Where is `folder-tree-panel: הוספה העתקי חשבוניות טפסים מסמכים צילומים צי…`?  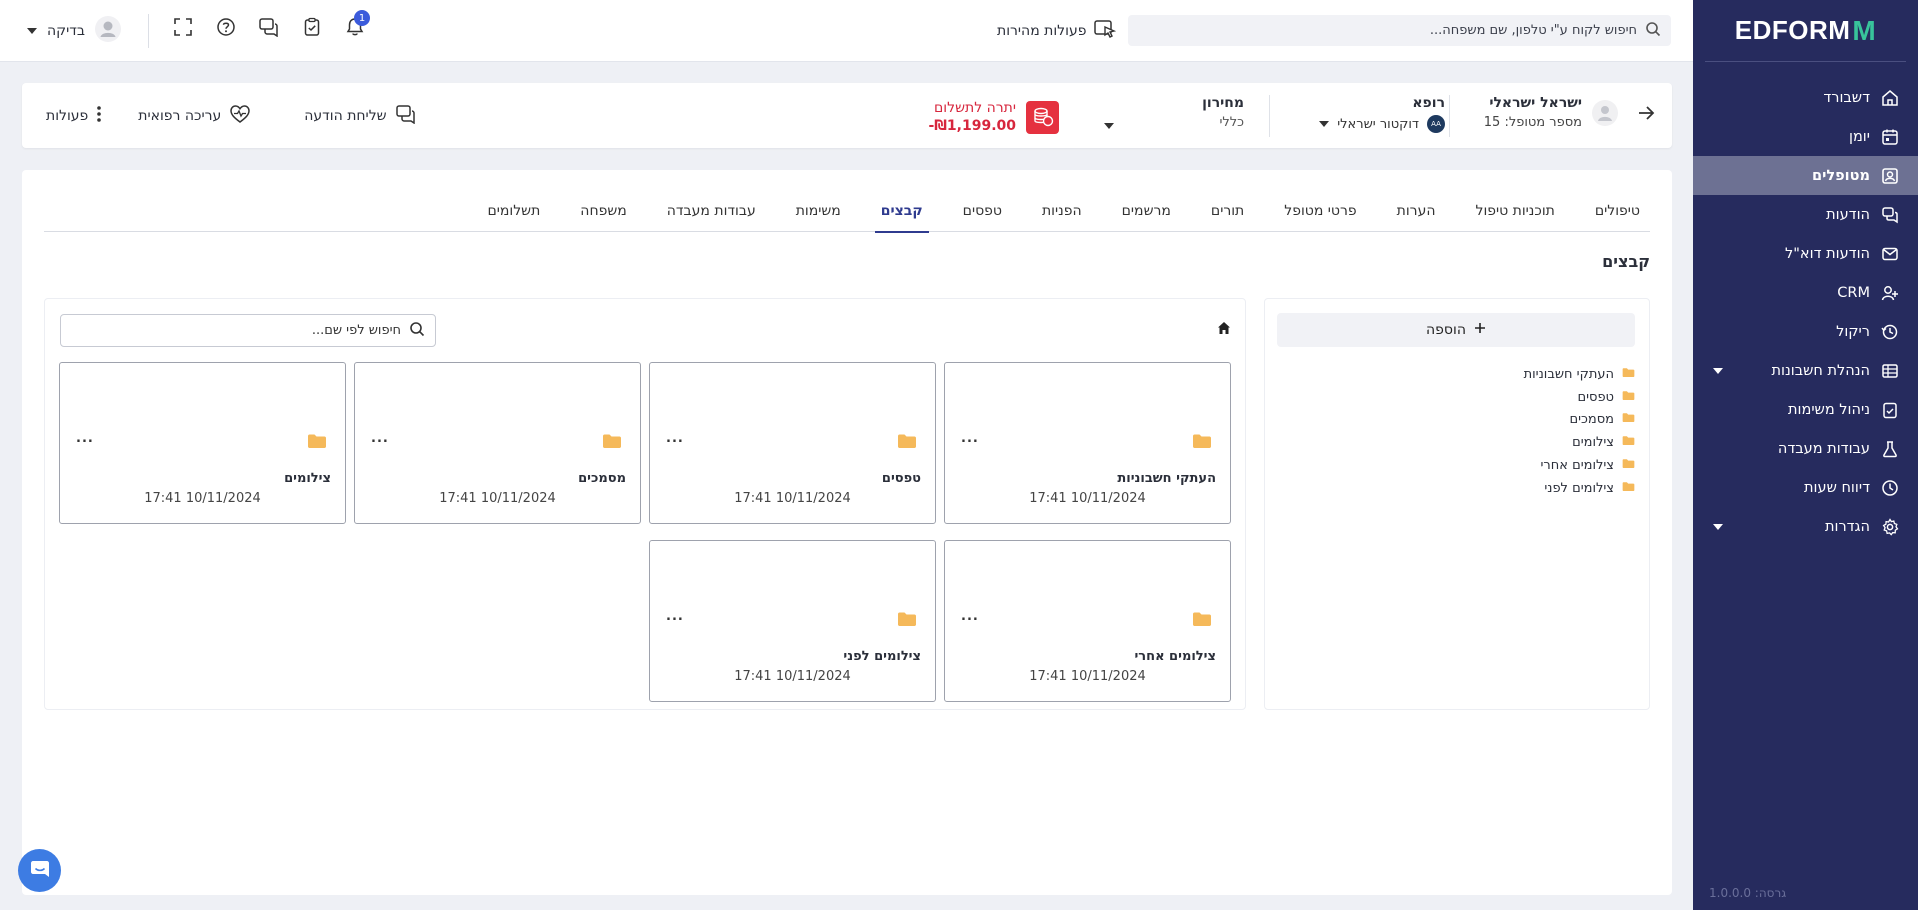
folder-tree-panel: הוספה העתקי חשבוניות טפסים מסמכים צילומים צי… is located at coordinates (1457, 504).